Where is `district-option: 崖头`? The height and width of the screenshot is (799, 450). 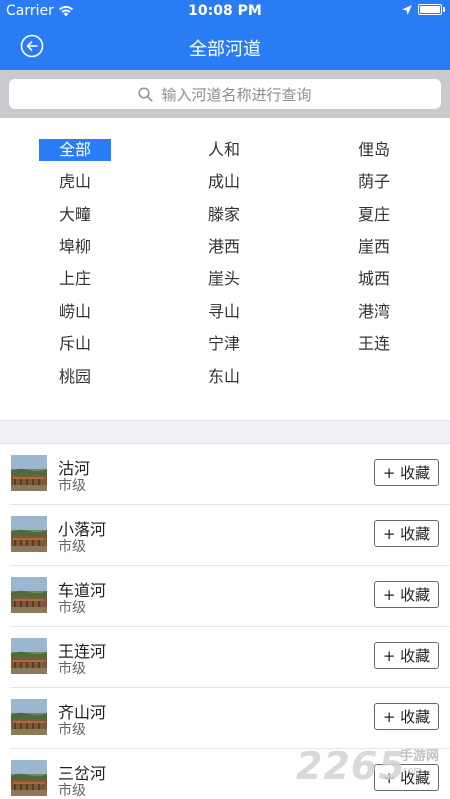 district-option: 崖头 is located at coordinates (224, 279).